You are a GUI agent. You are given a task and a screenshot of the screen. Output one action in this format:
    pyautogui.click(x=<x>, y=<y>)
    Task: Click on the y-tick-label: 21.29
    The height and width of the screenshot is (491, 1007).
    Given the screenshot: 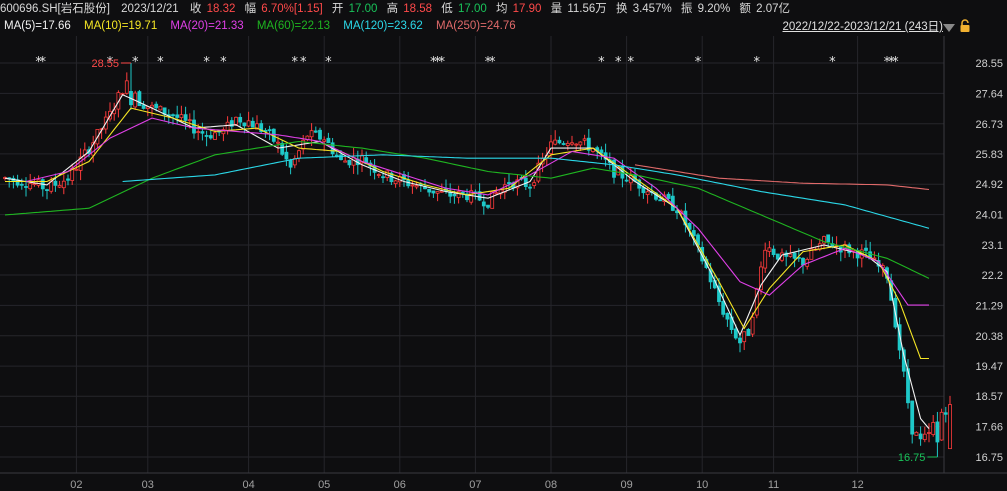 What is the action you would take?
    pyautogui.click(x=989, y=306)
    